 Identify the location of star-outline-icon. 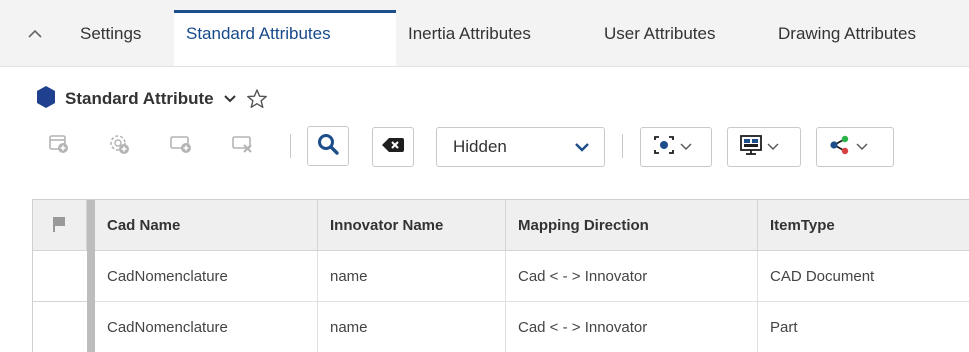
(257, 99).